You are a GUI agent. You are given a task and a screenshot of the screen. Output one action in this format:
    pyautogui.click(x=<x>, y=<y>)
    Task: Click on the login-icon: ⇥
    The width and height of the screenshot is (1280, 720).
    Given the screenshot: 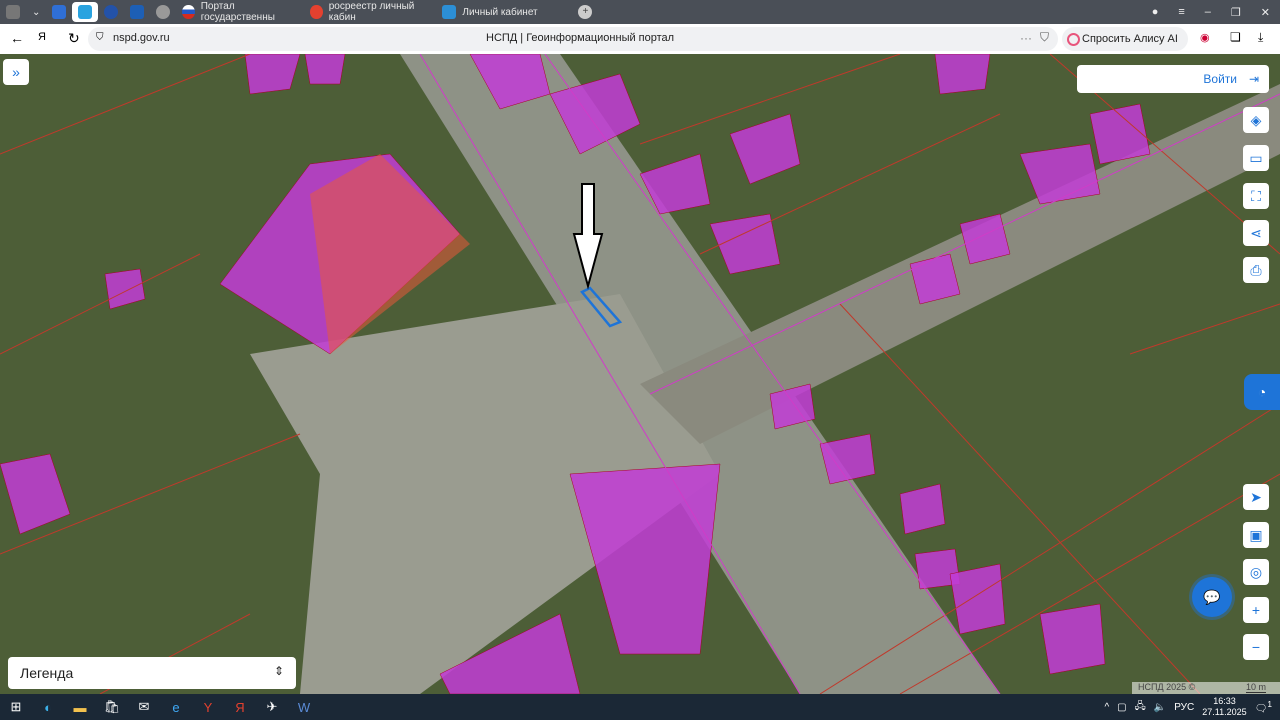 What is the action you would take?
    pyautogui.click(x=1253, y=79)
    